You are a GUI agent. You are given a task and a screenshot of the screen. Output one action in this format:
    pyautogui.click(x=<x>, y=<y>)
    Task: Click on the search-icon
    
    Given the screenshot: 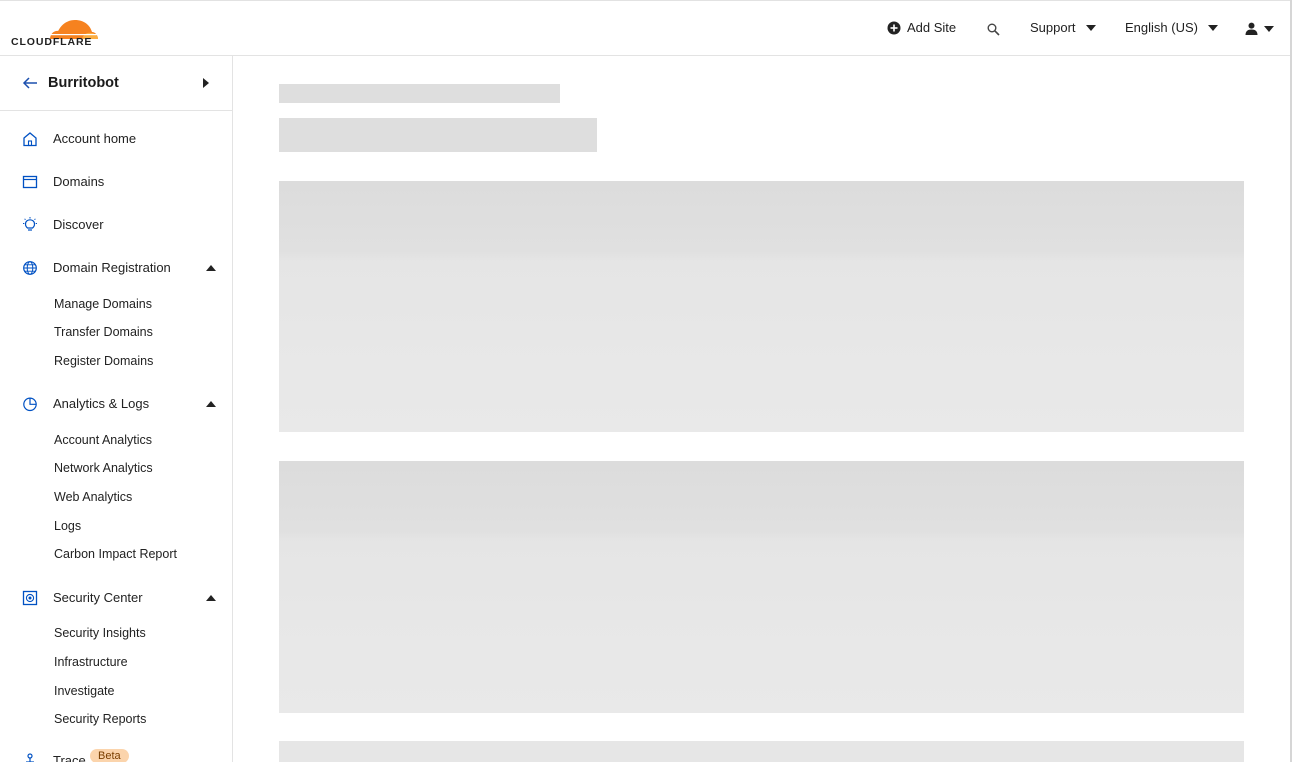 What is the action you would take?
    pyautogui.click(x=993, y=29)
    